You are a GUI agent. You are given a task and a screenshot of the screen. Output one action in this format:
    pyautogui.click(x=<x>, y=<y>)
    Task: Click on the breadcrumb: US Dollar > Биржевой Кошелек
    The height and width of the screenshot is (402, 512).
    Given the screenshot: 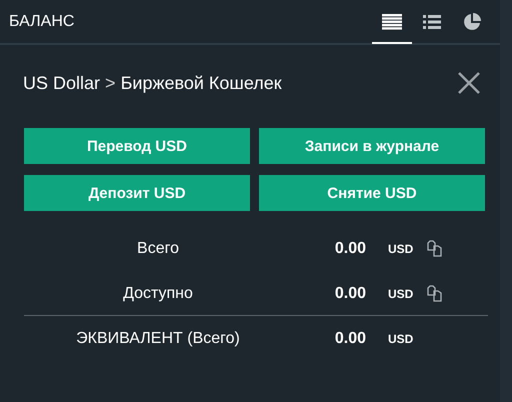 What is the action you would take?
    pyautogui.click(x=153, y=83)
    